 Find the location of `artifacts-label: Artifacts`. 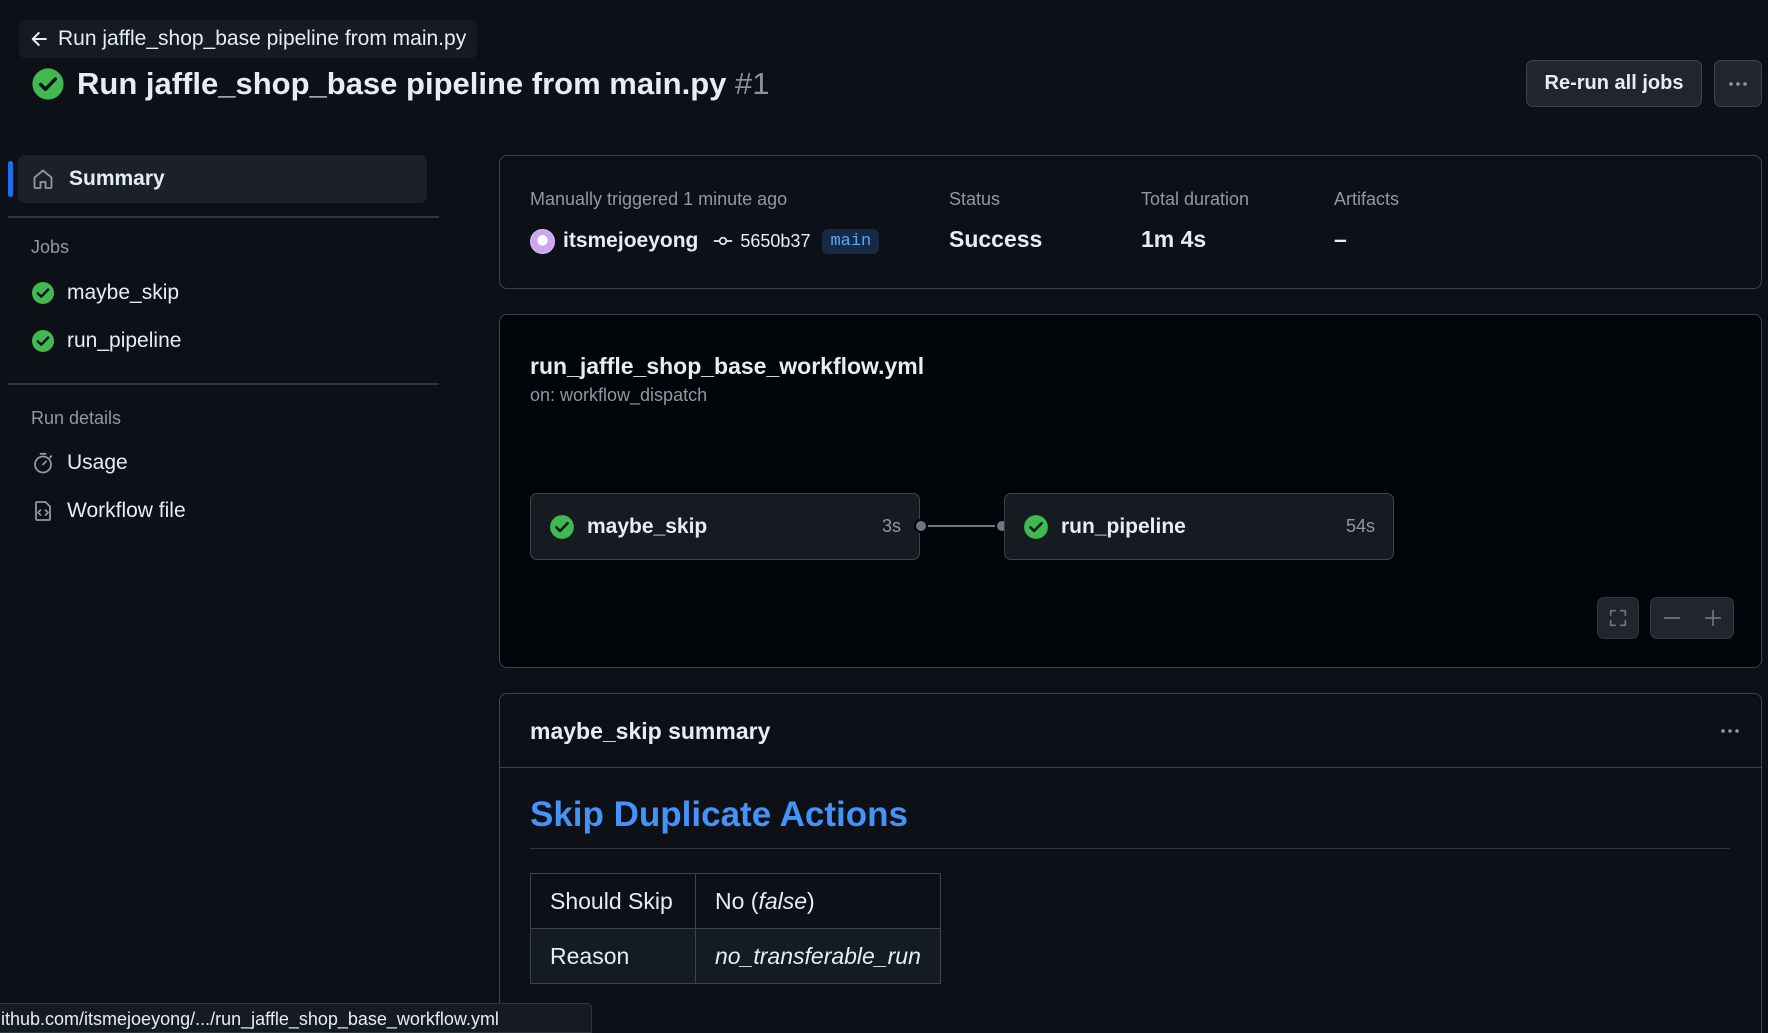

artifacts-label: Artifacts is located at coordinates (1367, 199).